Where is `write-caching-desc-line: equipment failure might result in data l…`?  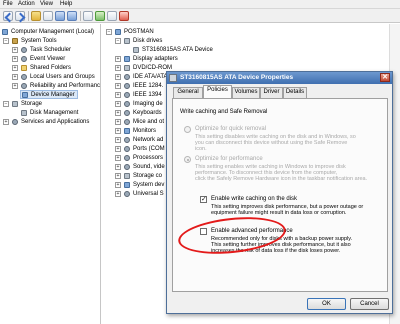 write-caching-desc-line: equipment failure might result in data l… is located at coordinates (279, 213).